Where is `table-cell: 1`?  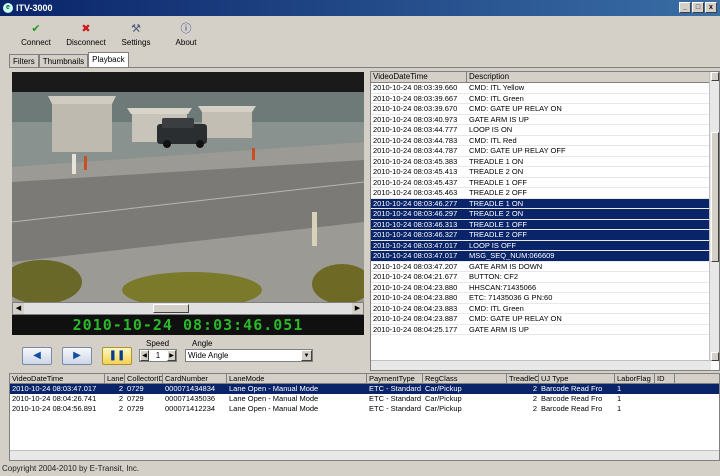
table-cell: 1 is located at coordinates (619, 398).